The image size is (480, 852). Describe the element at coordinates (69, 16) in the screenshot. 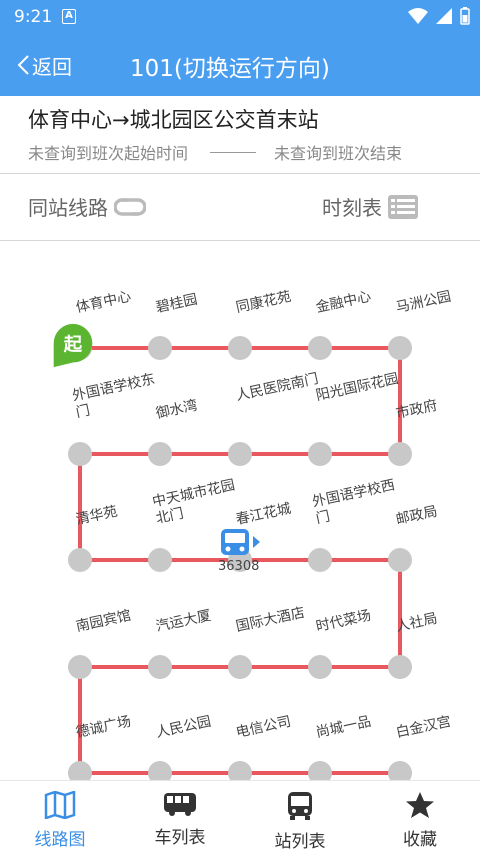

I see `app-notification-icon: A` at that location.